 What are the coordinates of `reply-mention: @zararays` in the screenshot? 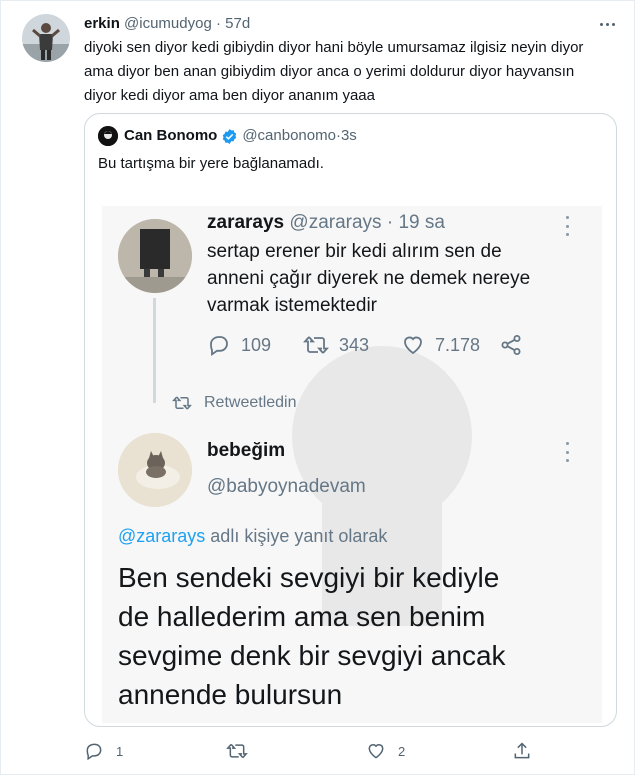 It's located at (161, 536).